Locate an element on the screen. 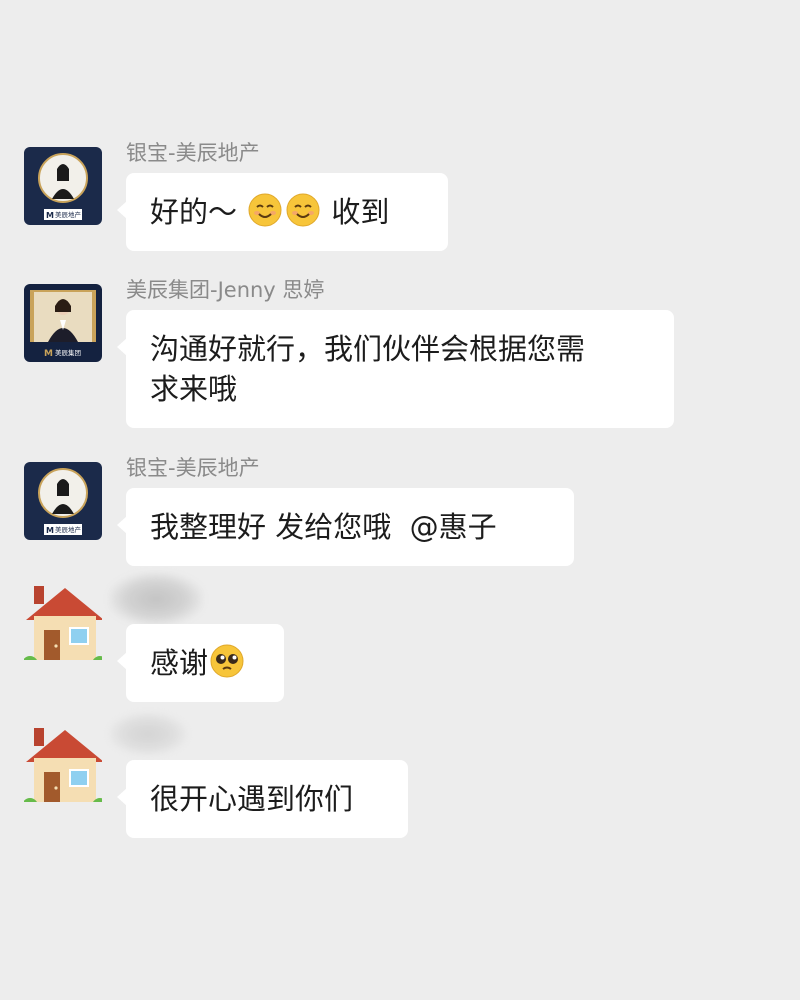  message-bubble: 我整理好 发给您哦 @惠子 is located at coordinates (345, 527).